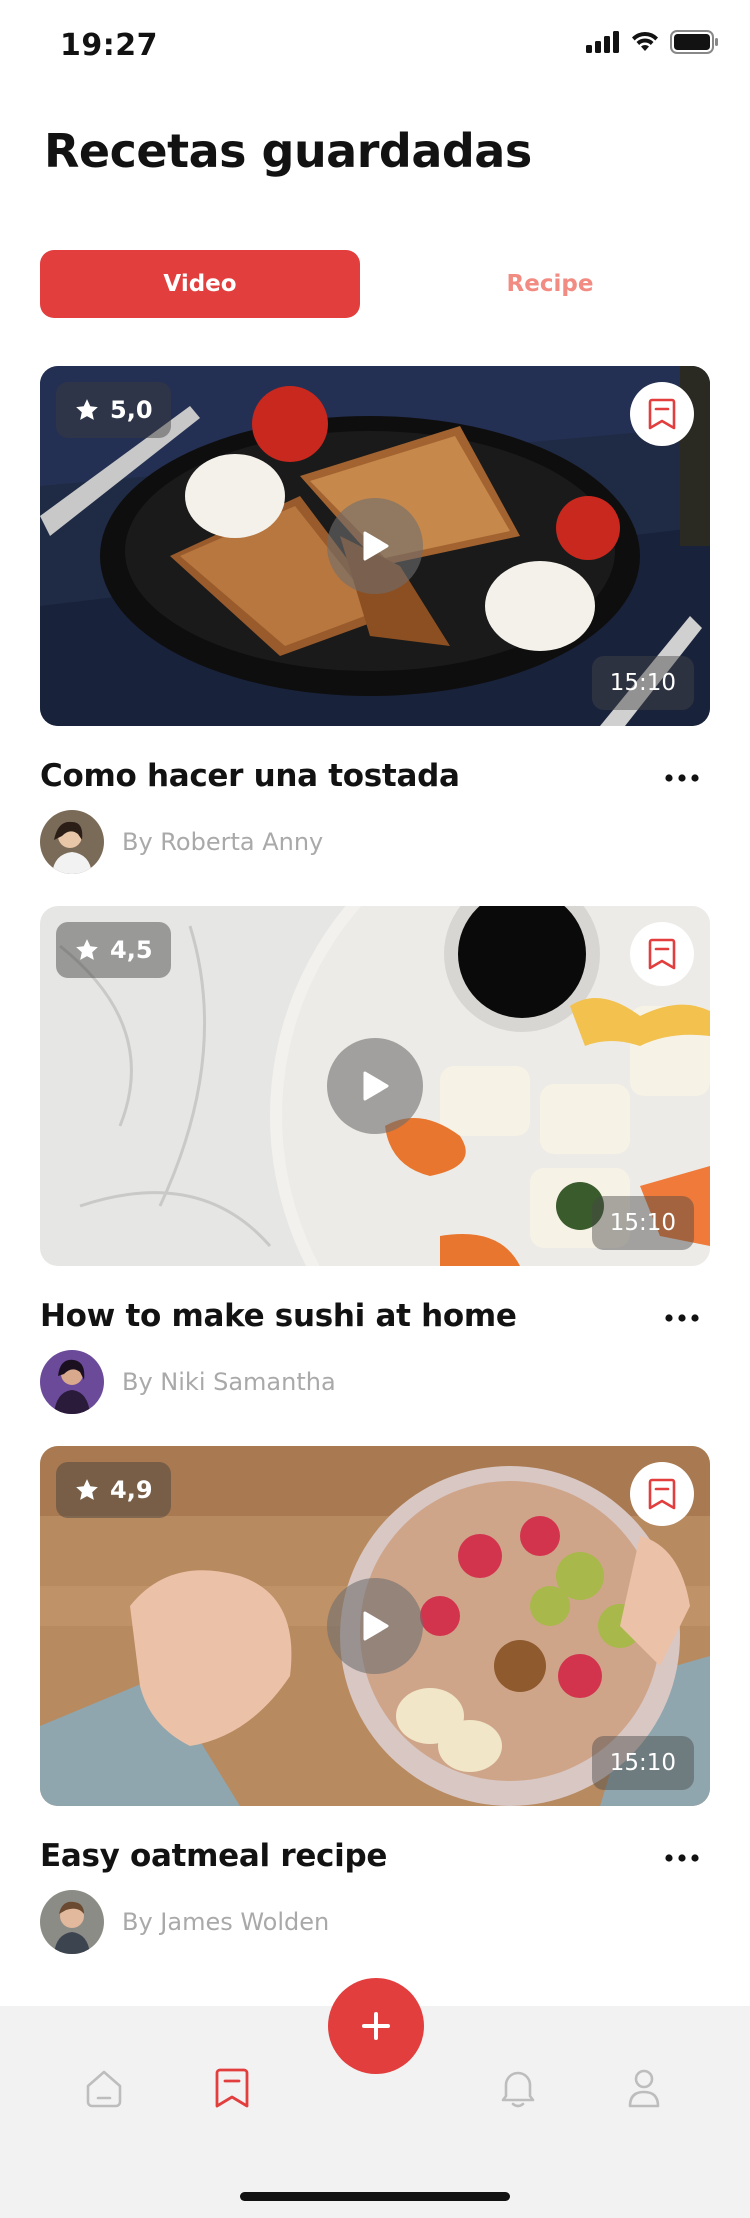 This screenshot has width=750, height=2218. I want to click on nav-saved, so click(232, 2088).